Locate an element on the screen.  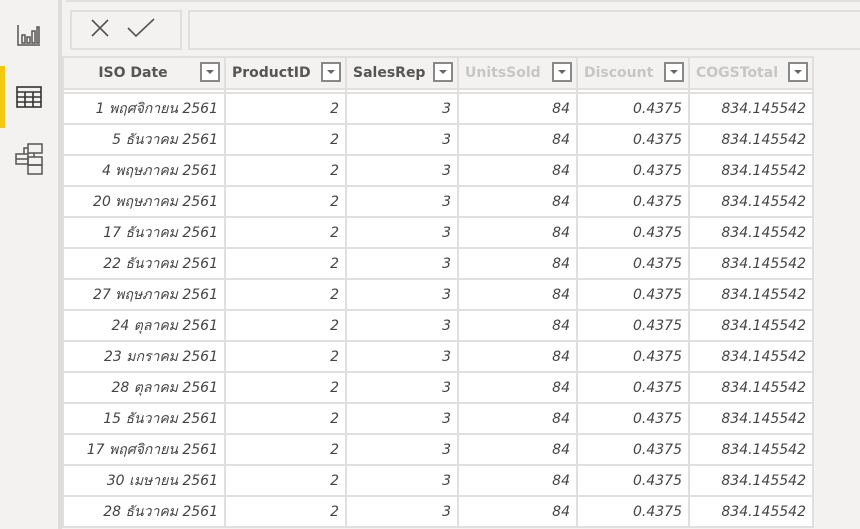
table-row: 24 ตุลาคม 2561 2 3 84 0.4375 834.145542 is located at coordinates (438, 325).